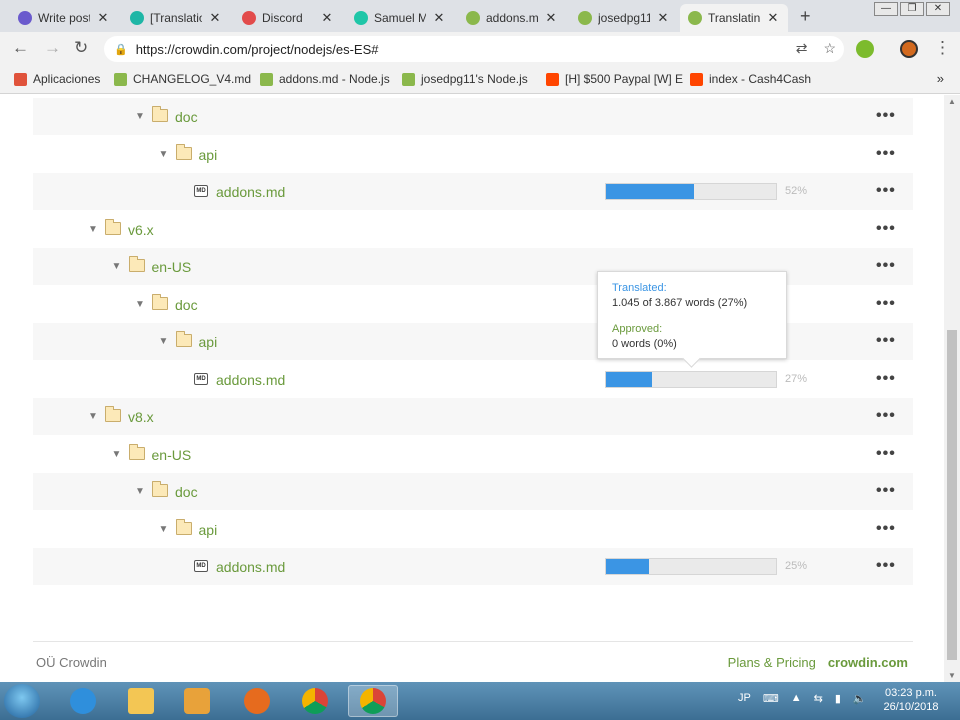 The width and height of the screenshot is (960, 720). I want to click on translate-icon: ⇄, so click(802, 48).